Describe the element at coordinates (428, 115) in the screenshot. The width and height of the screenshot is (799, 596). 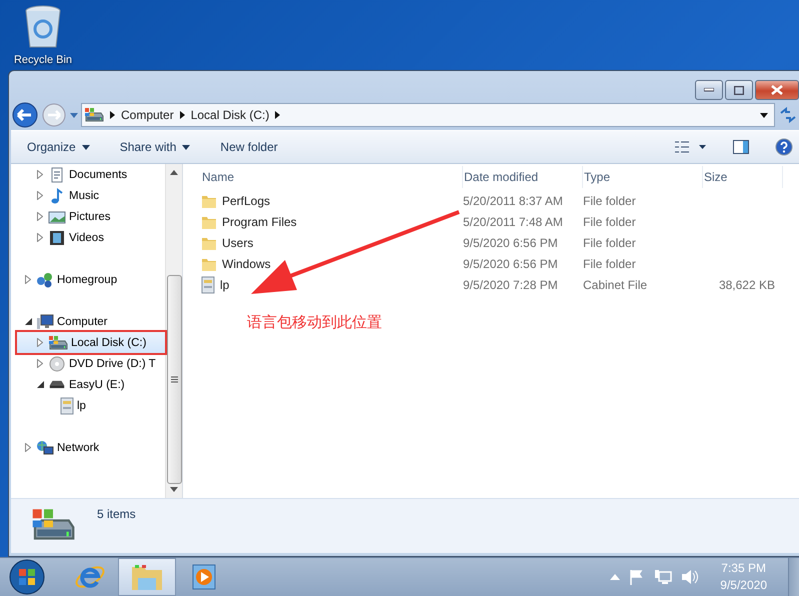
I see `address-bar: Computer Local Disk (C:)` at that location.